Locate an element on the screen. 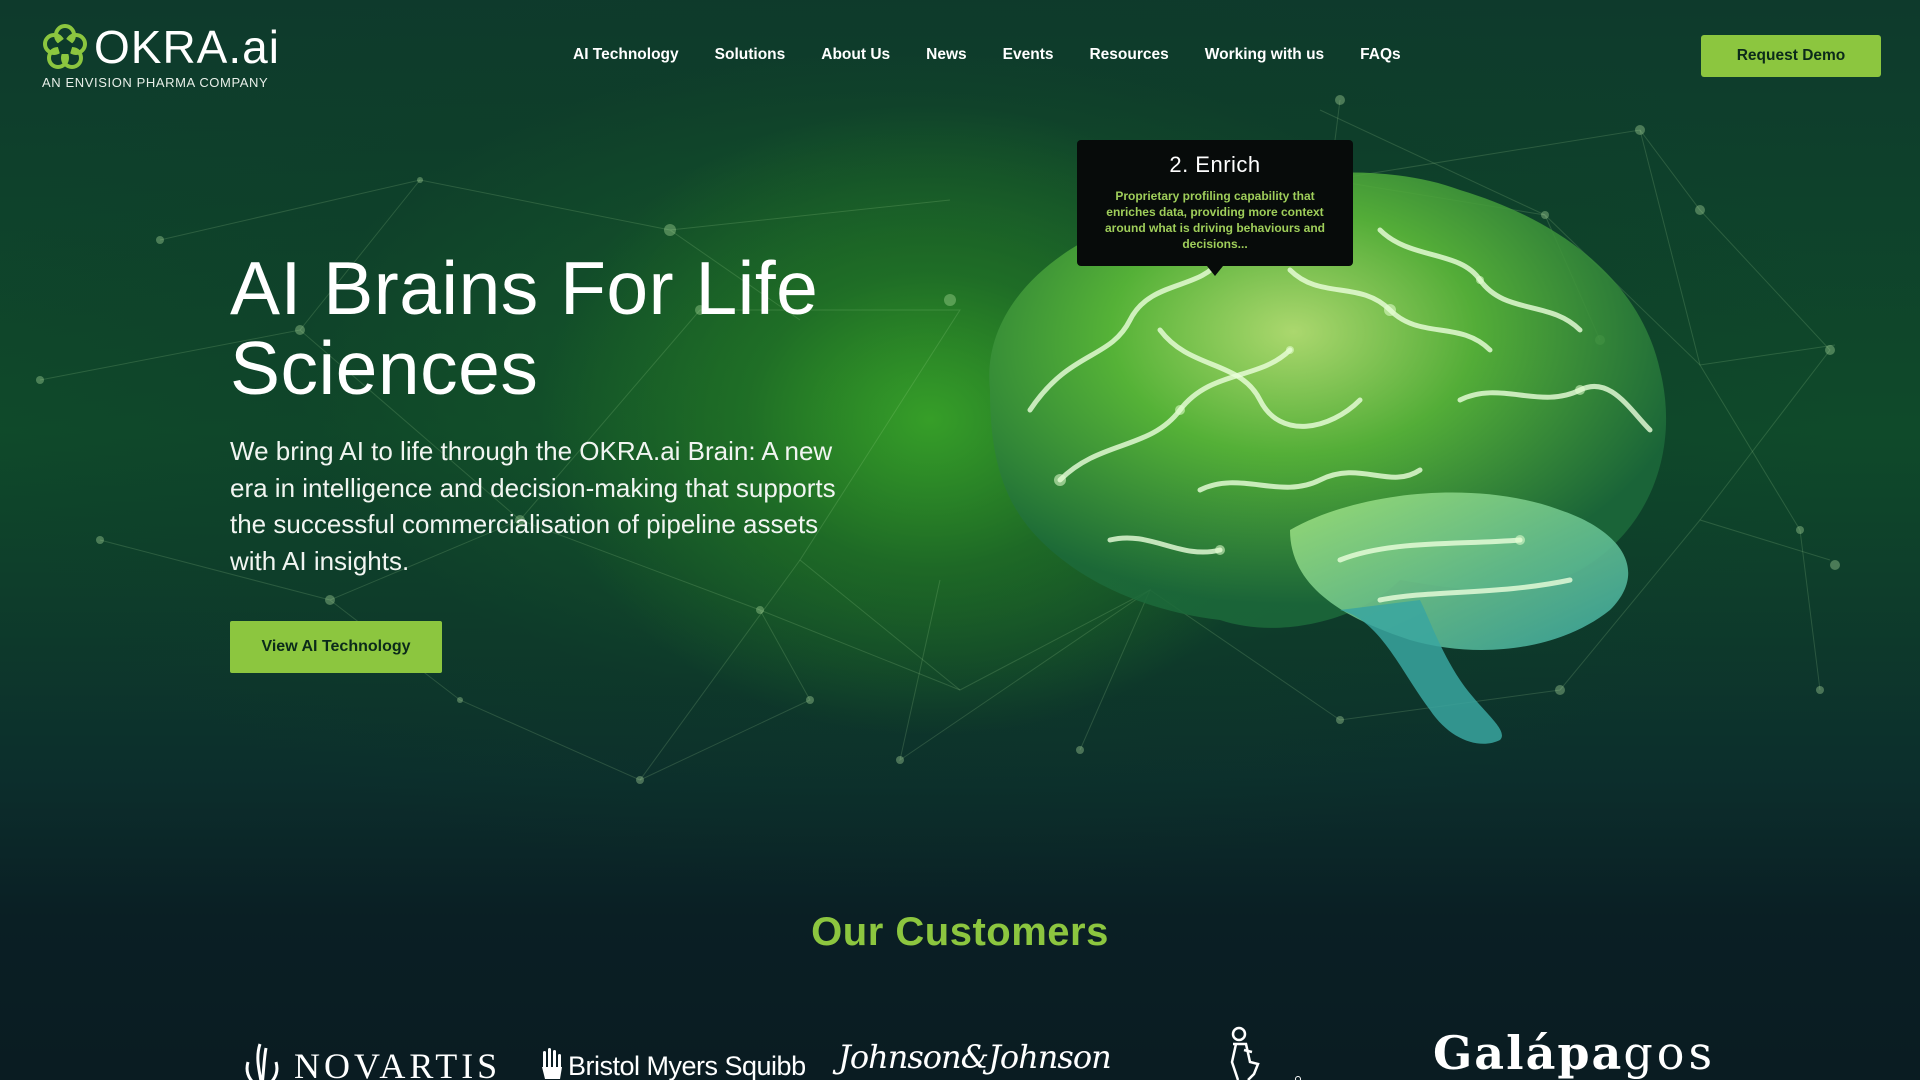 The height and width of the screenshot is (1080, 1920). nav-item-about-us: About Us is located at coordinates (855, 55).